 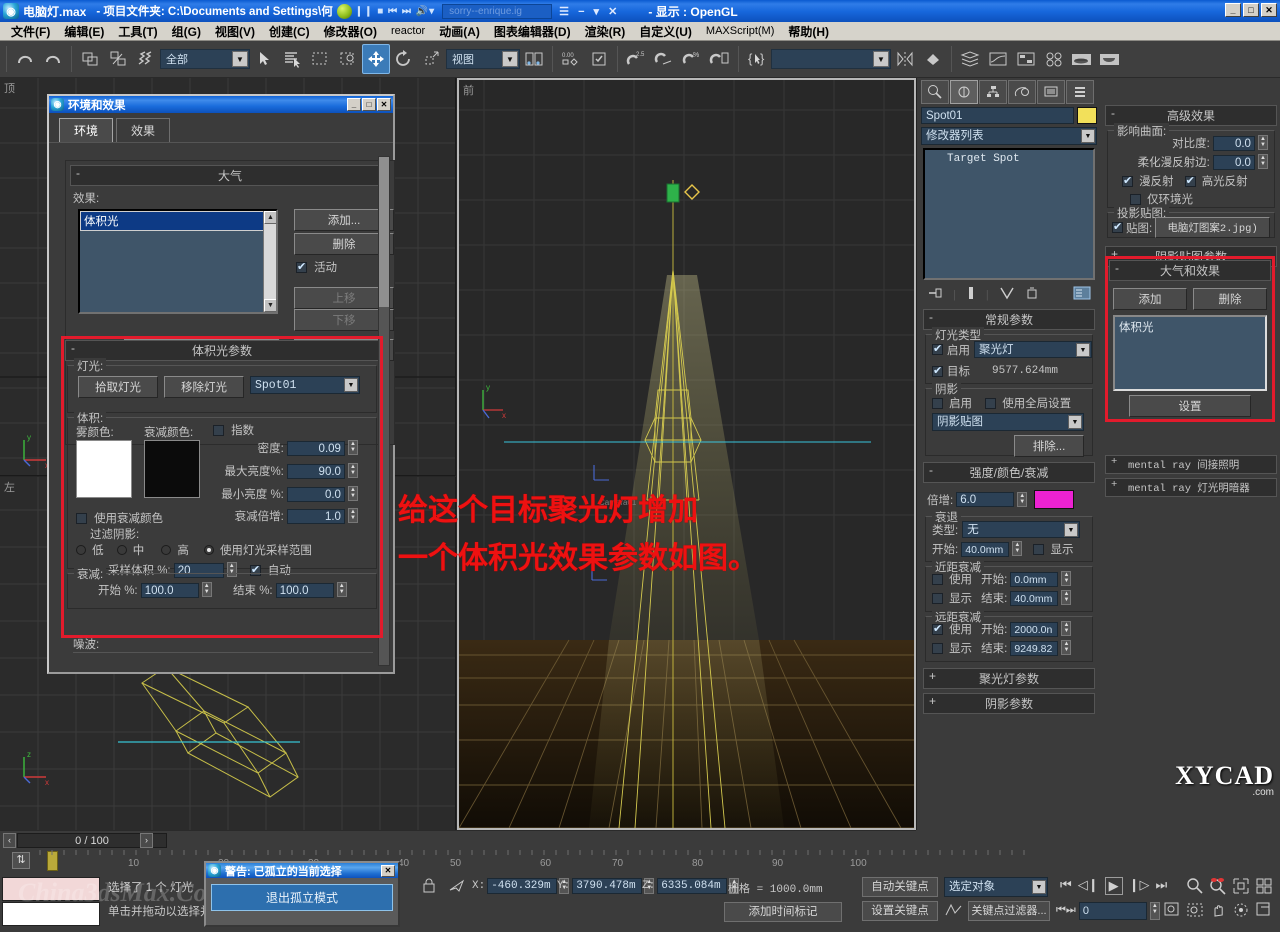 What do you see at coordinates (1080, 92) in the screenshot?
I see `utilities-tab` at bounding box center [1080, 92].